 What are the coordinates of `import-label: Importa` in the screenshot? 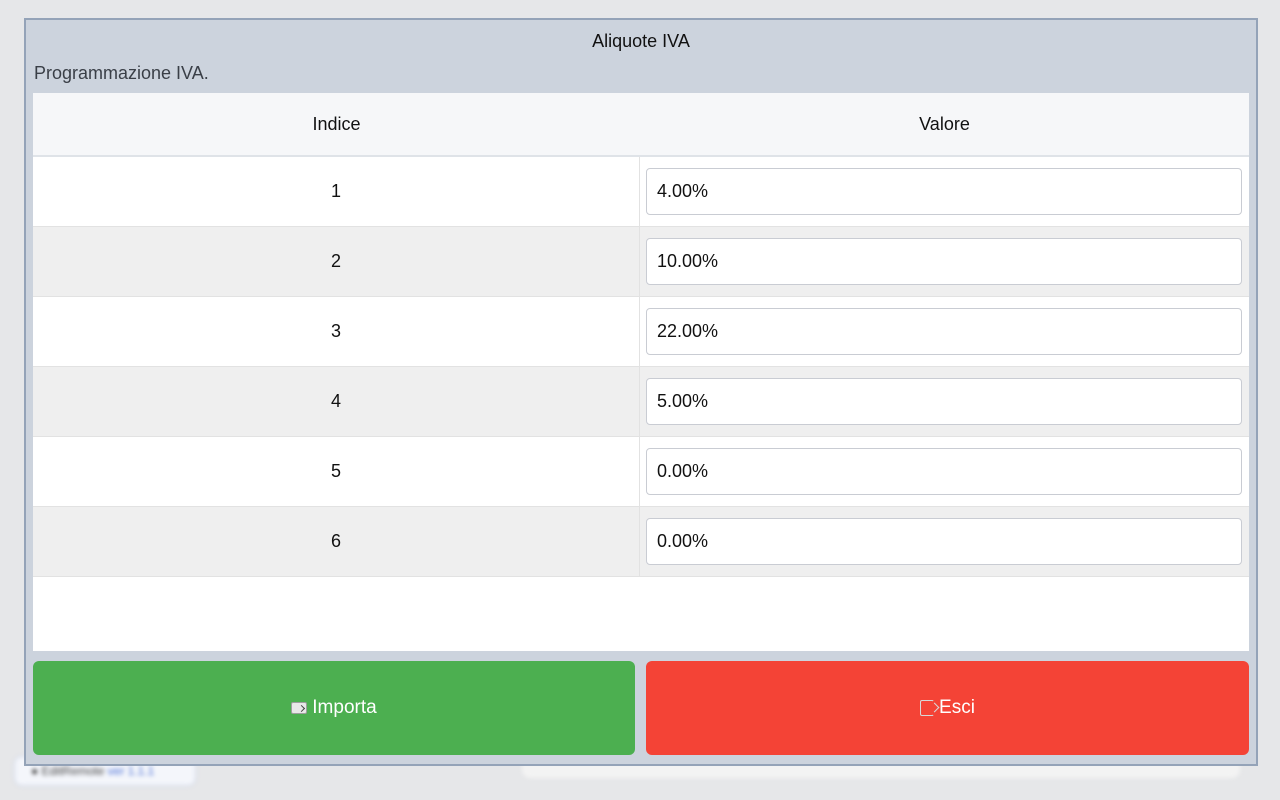 It's located at (344, 707).